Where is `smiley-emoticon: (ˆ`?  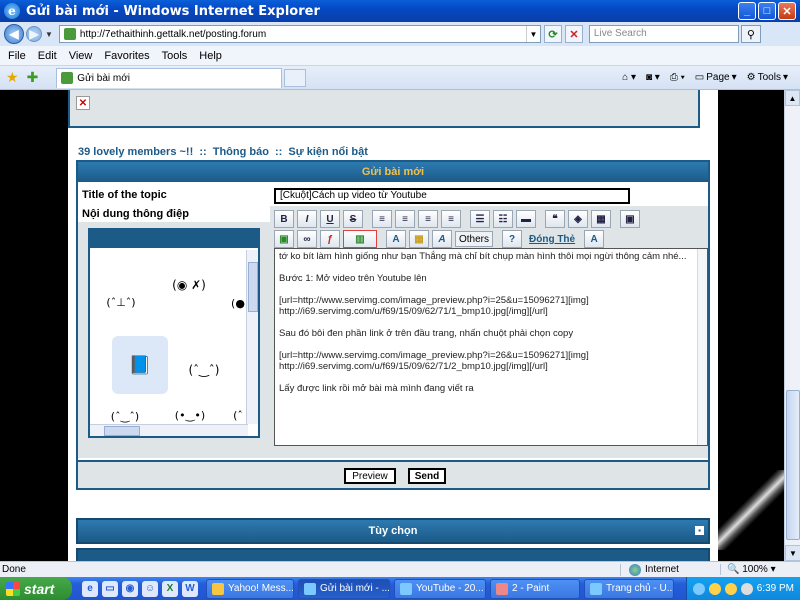
smiley-emoticon: (ˆ is located at coordinates (237, 412).